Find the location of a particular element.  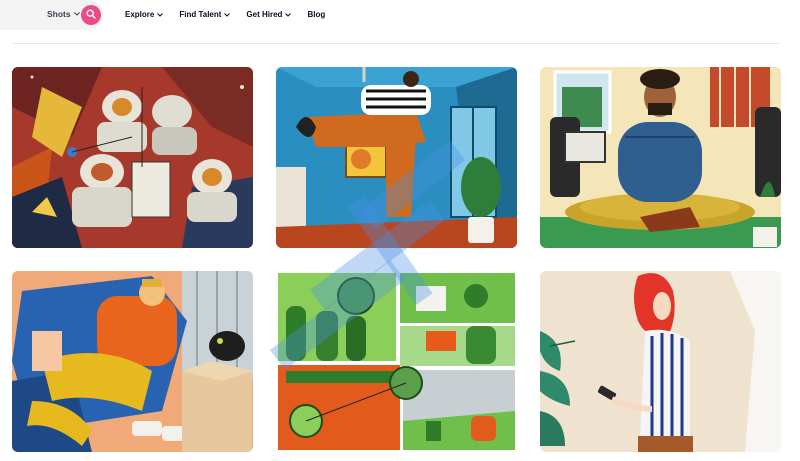

shot-card-meditation is located at coordinates (660, 157).